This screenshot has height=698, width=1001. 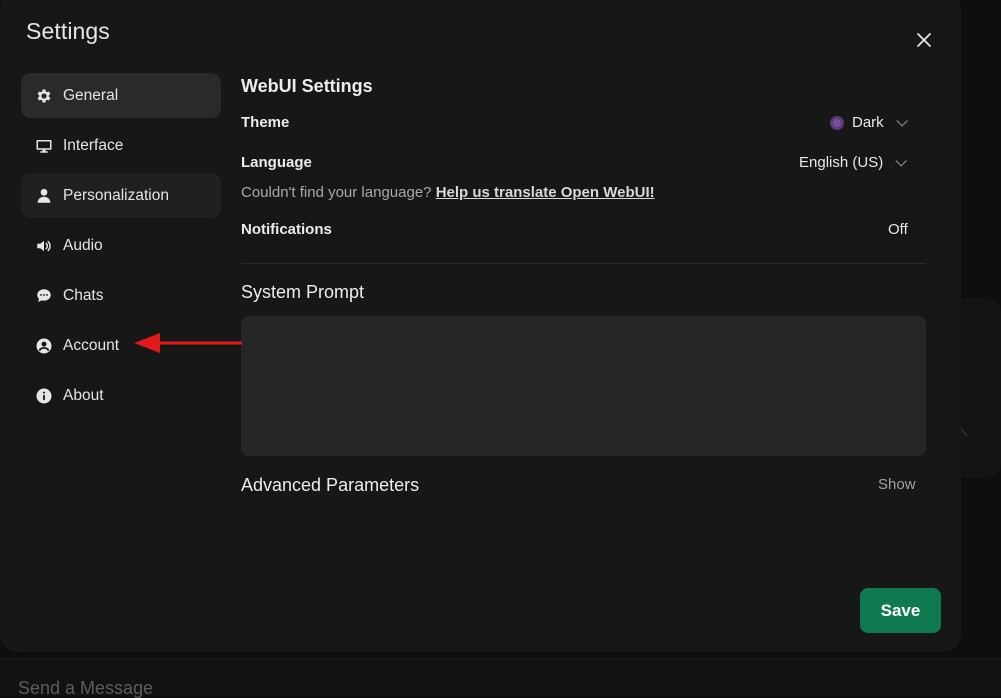 I want to click on monitor-icon, so click(x=44, y=146).